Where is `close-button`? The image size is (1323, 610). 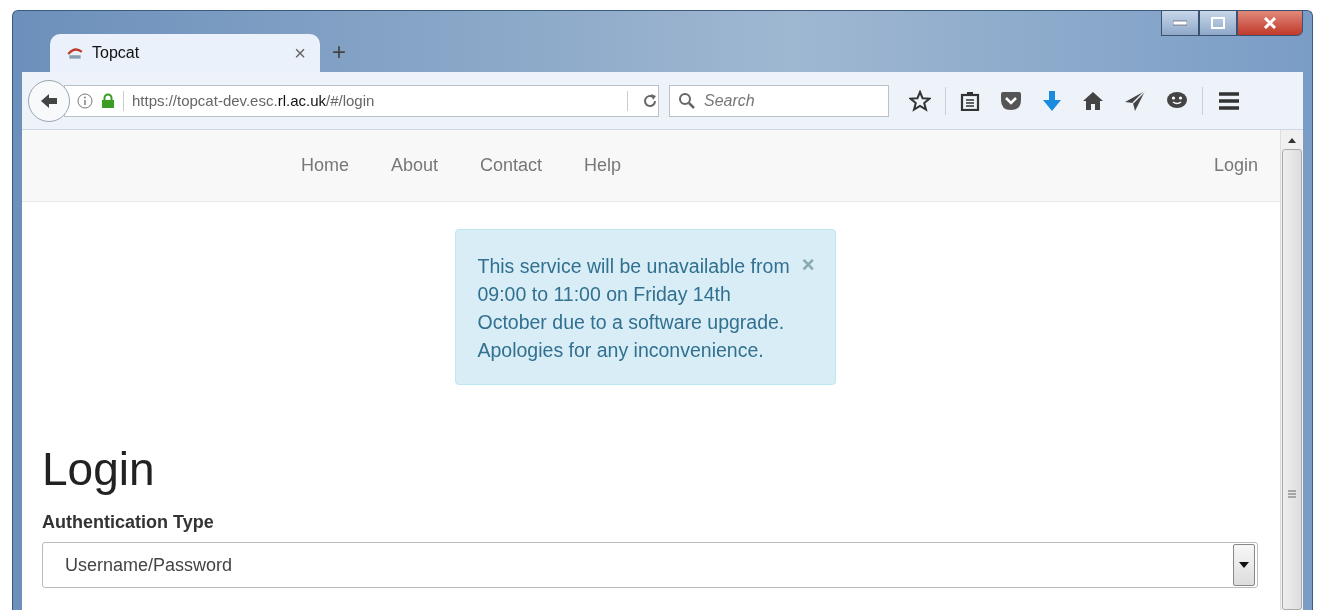
close-button is located at coordinates (1270, 23).